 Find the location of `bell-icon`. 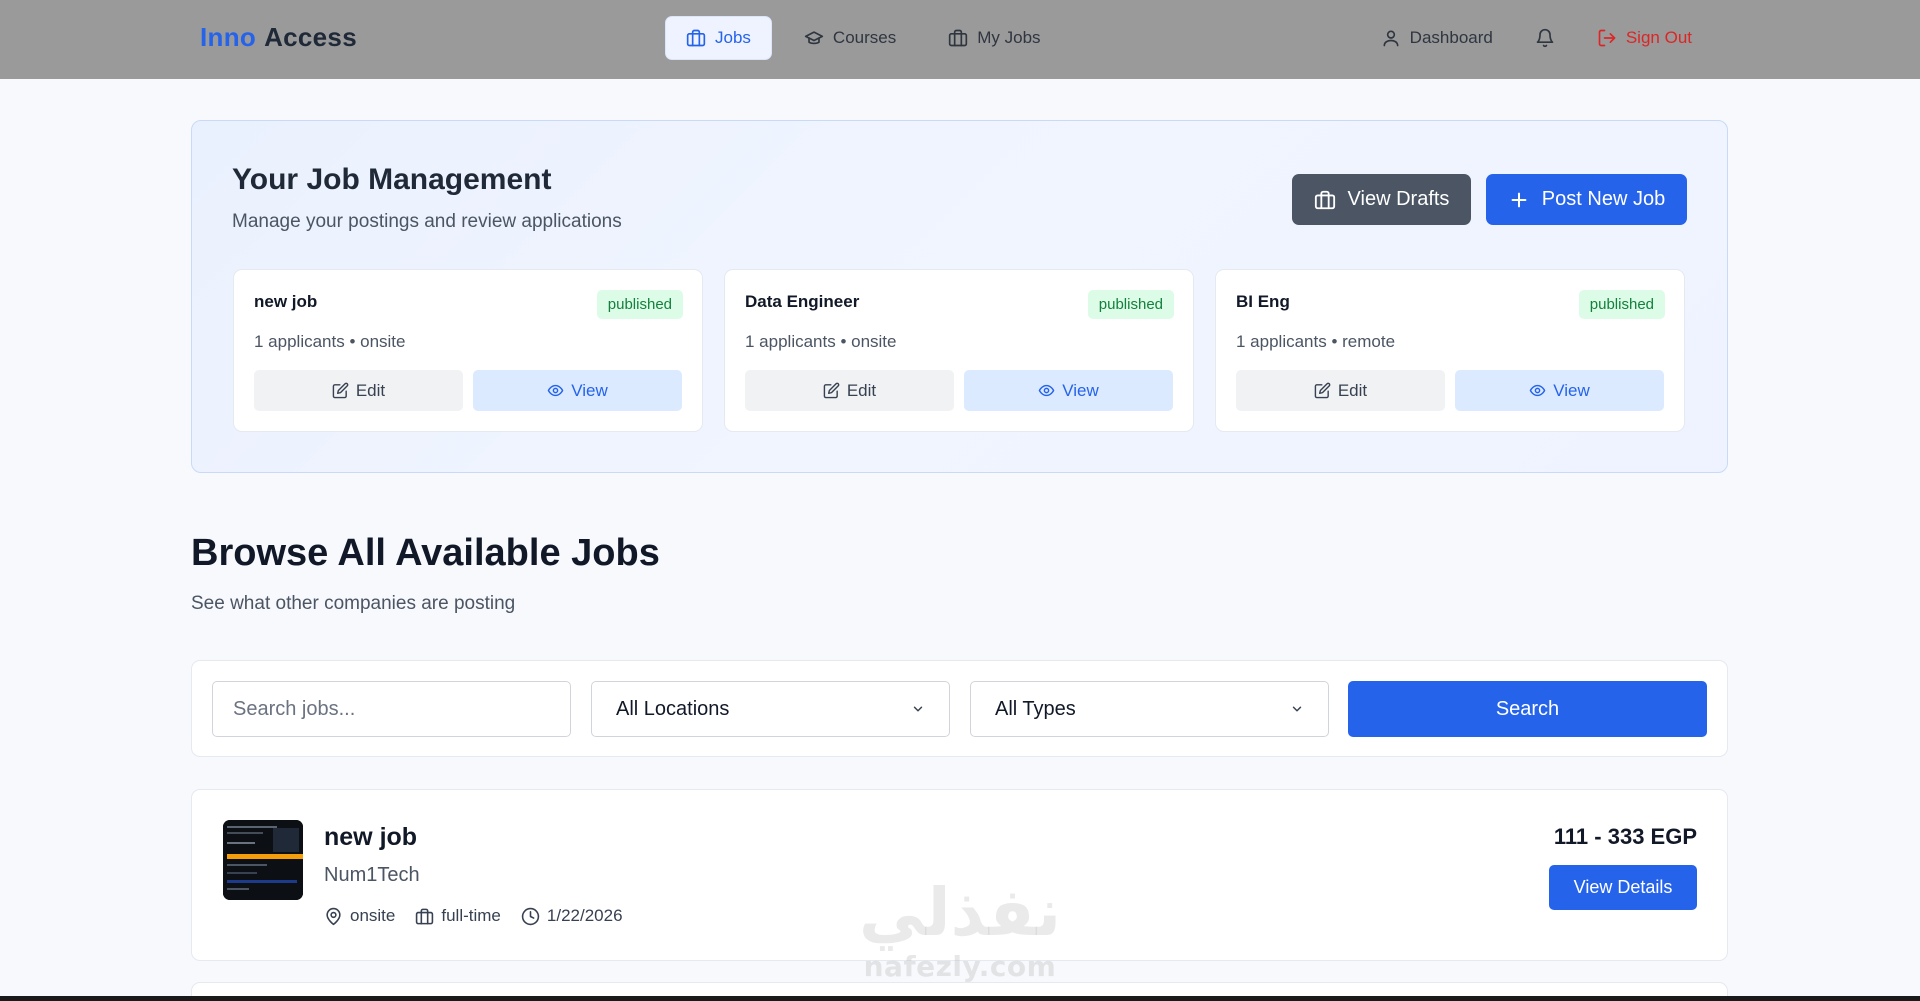

bell-icon is located at coordinates (1545, 38).